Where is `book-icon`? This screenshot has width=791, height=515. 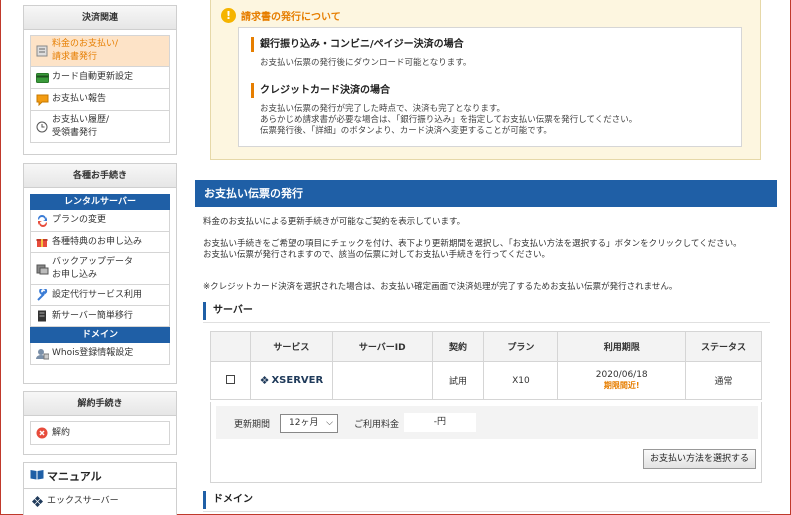
book-icon is located at coordinates (37, 476).